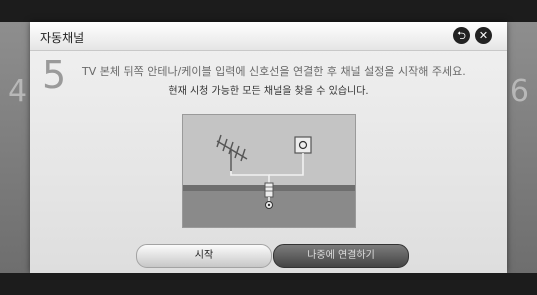  I want to click on antenna-cable-diagram, so click(269, 171).